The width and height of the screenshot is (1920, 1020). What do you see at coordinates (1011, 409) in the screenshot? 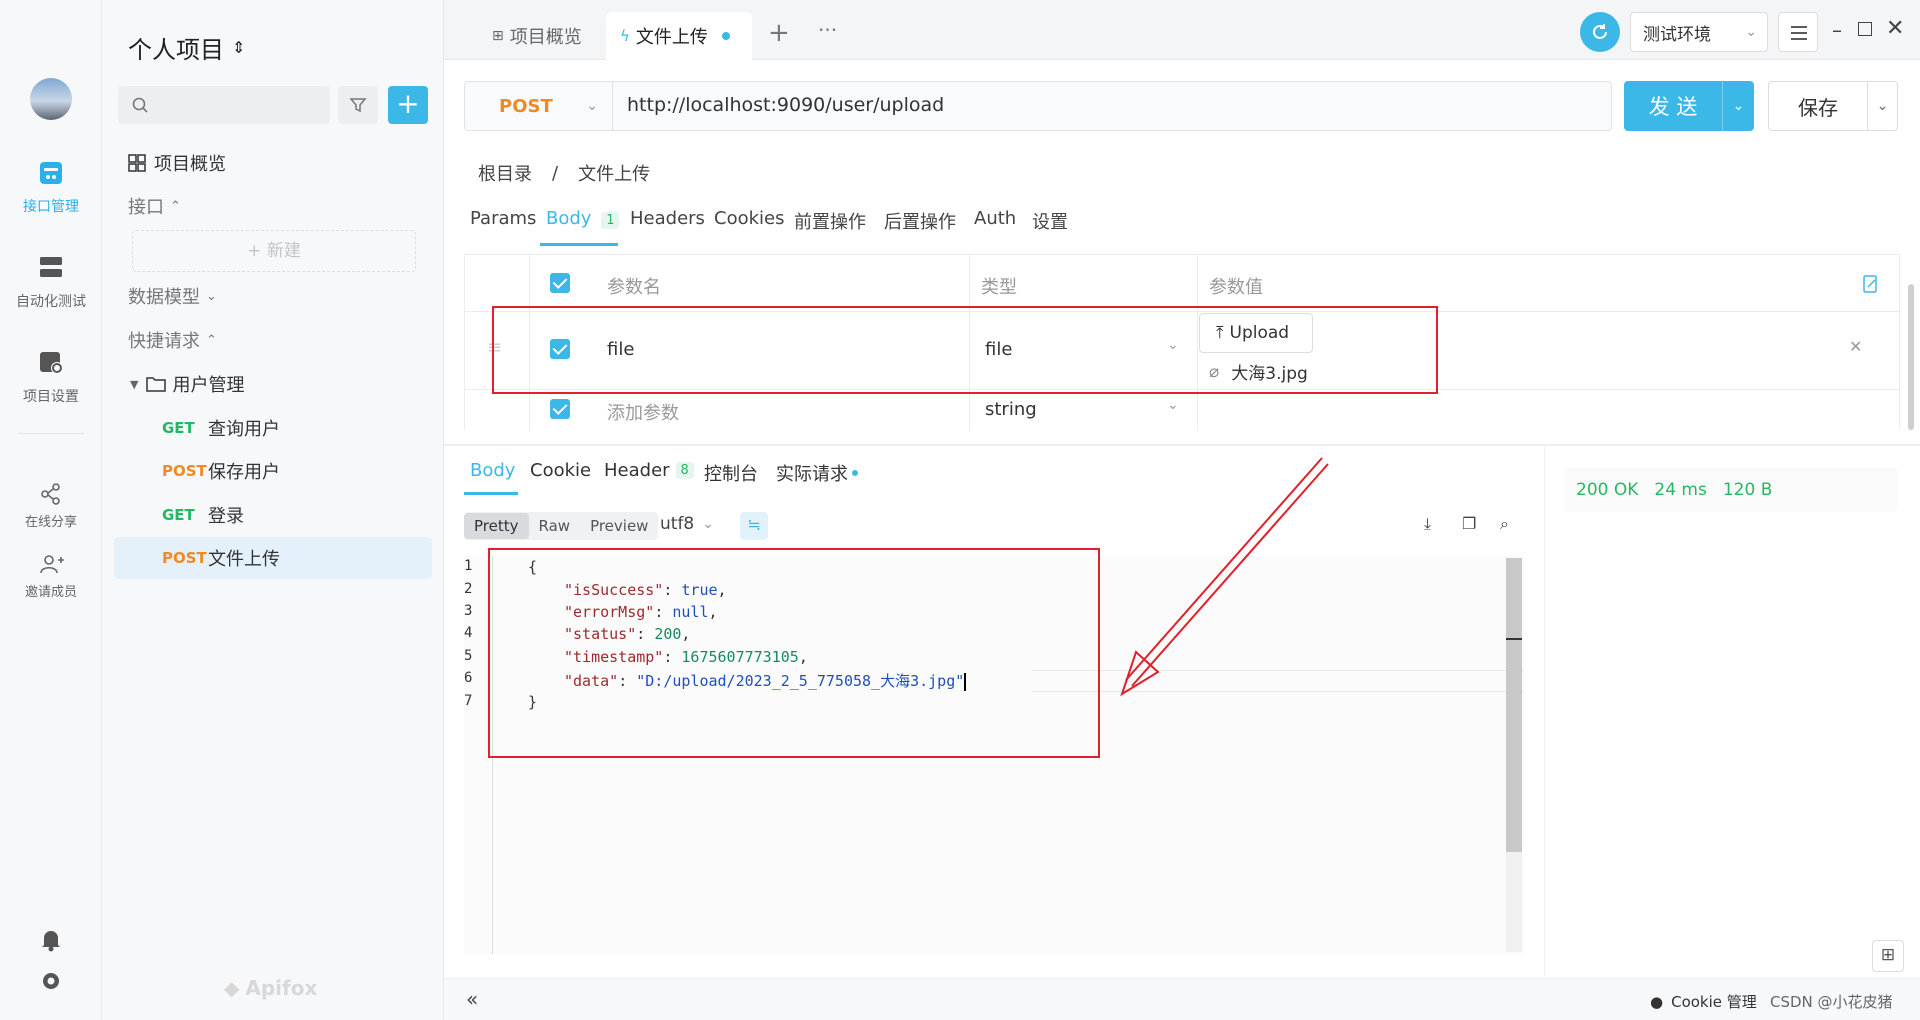
I see `param-type-select: string` at bounding box center [1011, 409].